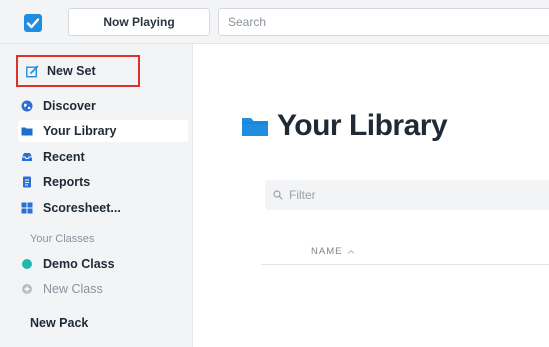 The height and width of the screenshot is (347, 549). What do you see at coordinates (64, 157) in the screenshot?
I see `sidebar-item-label: Recent` at bounding box center [64, 157].